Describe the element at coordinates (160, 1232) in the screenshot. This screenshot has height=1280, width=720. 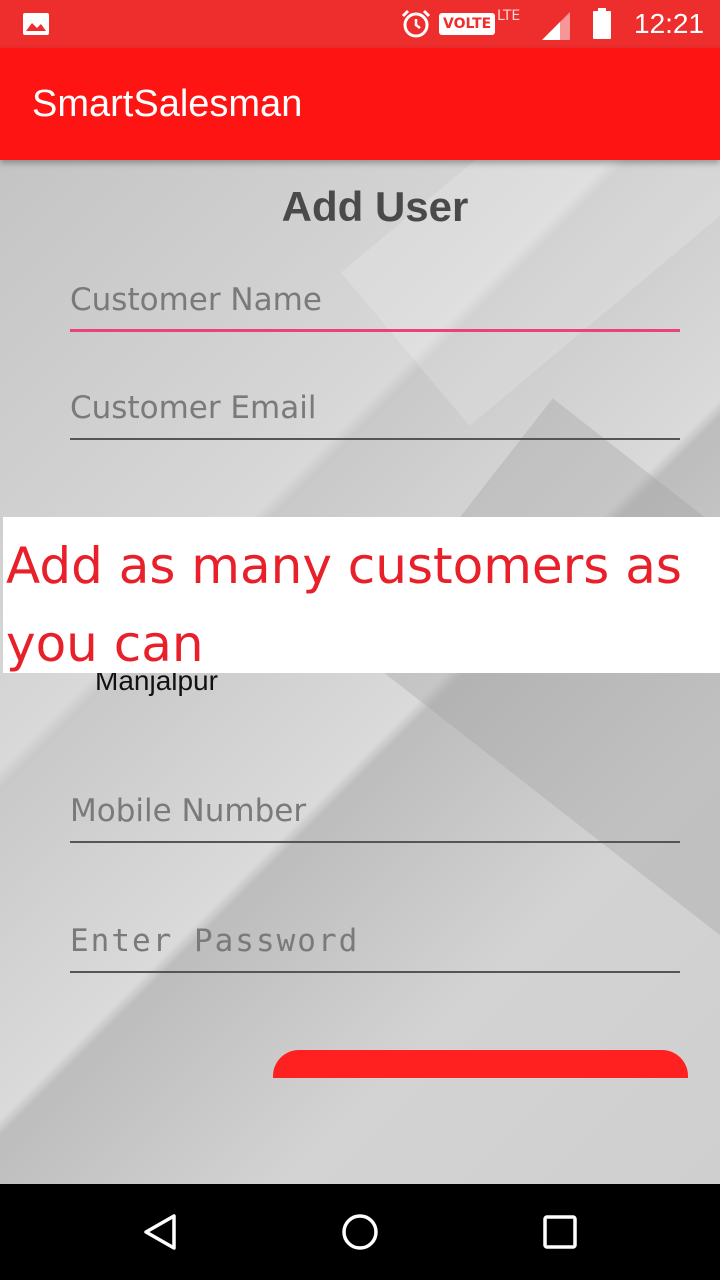
I see `back-icon` at that location.